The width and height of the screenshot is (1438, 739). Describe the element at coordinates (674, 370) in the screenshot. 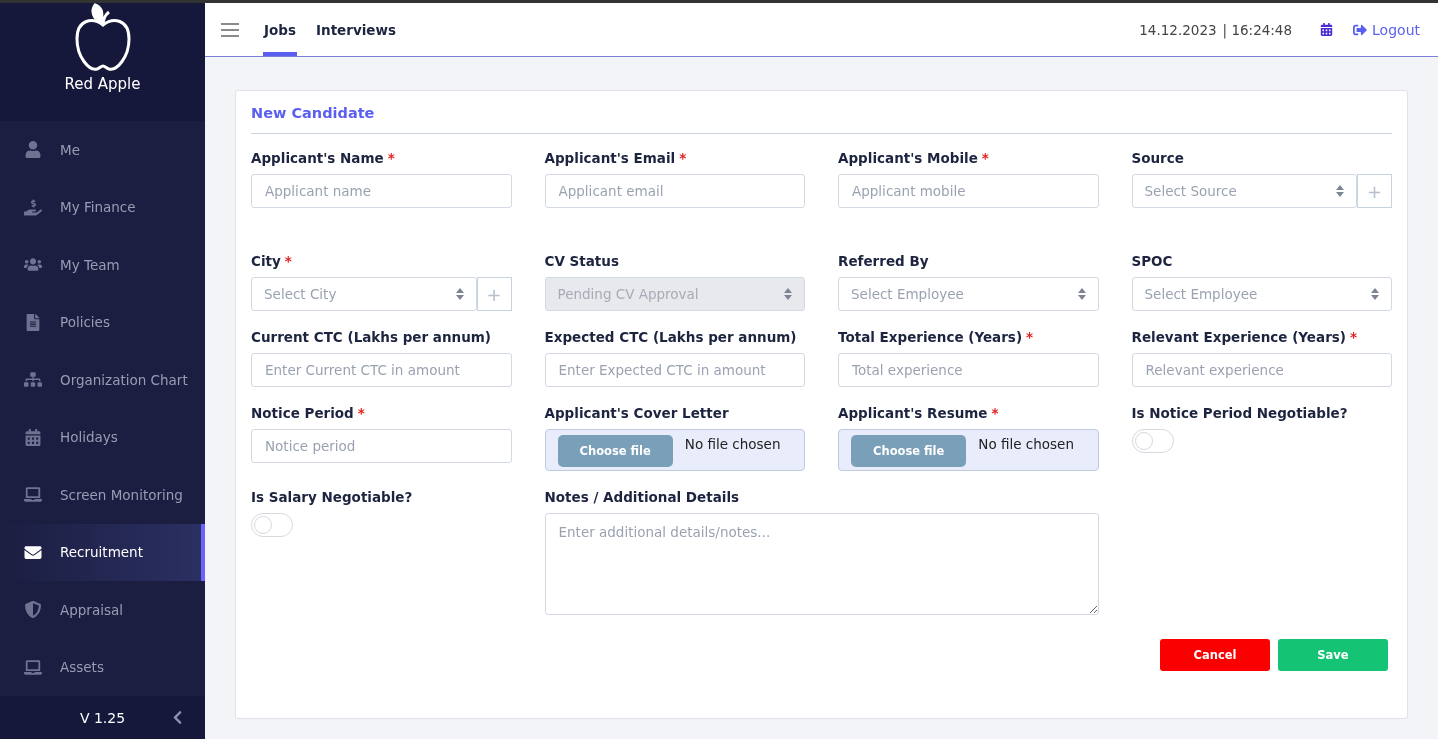

I see `text-field: Enter Expected CTC in amount` at that location.